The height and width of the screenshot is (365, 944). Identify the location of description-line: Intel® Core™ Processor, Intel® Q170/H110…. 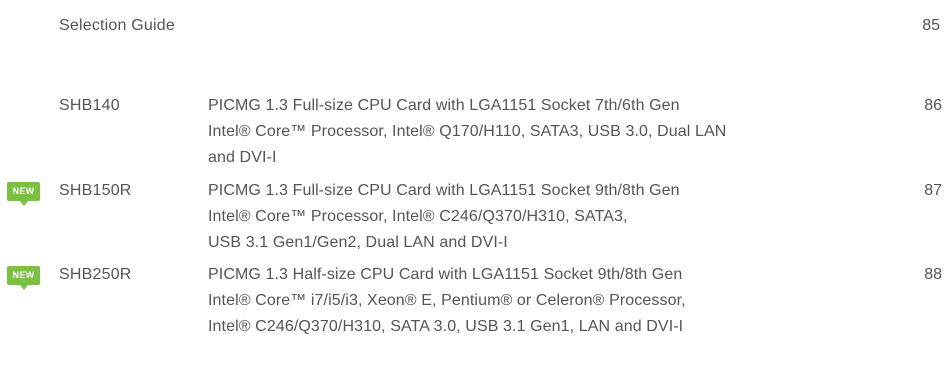
(467, 131).